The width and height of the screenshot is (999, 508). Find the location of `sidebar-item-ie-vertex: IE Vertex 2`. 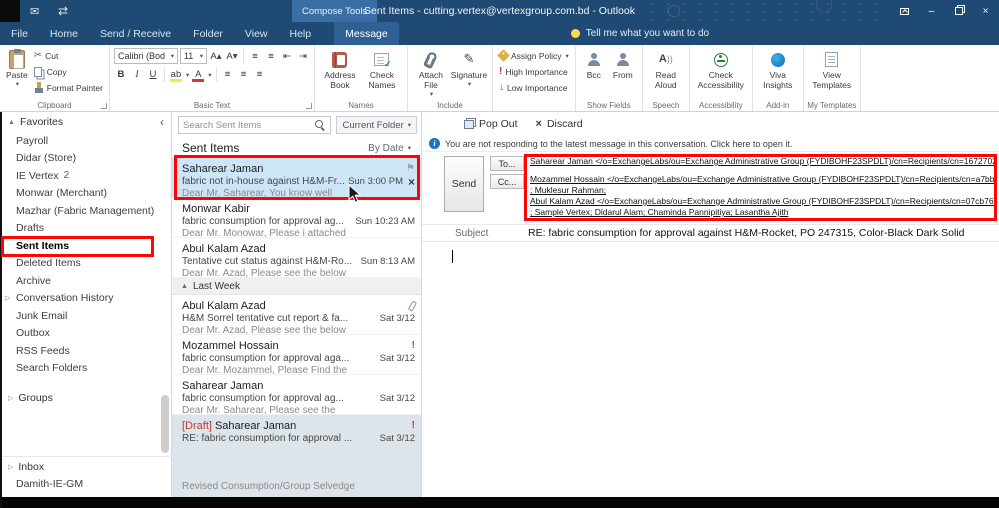

sidebar-item-ie-vertex: IE Vertex 2 is located at coordinates (85, 176).